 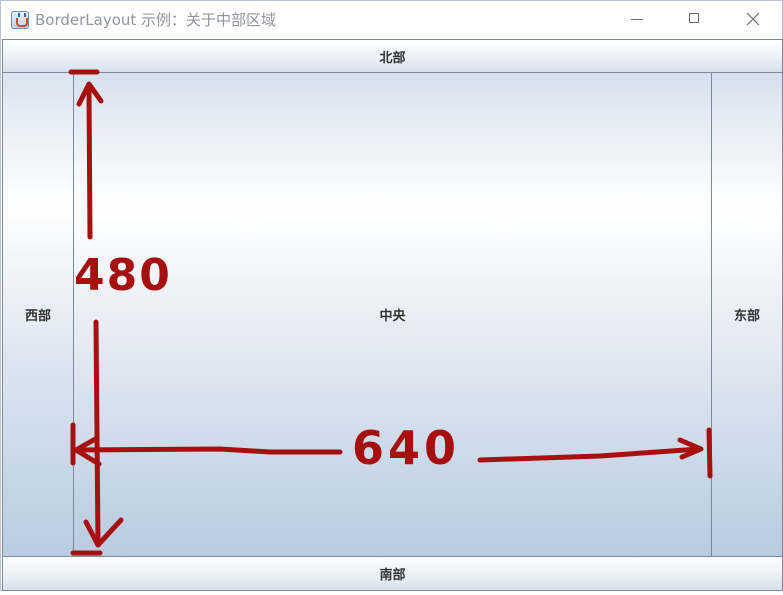 What do you see at coordinates (38, 314) in the screenshot?
I see `west-button: 西部` at bounding box center [38, 314].